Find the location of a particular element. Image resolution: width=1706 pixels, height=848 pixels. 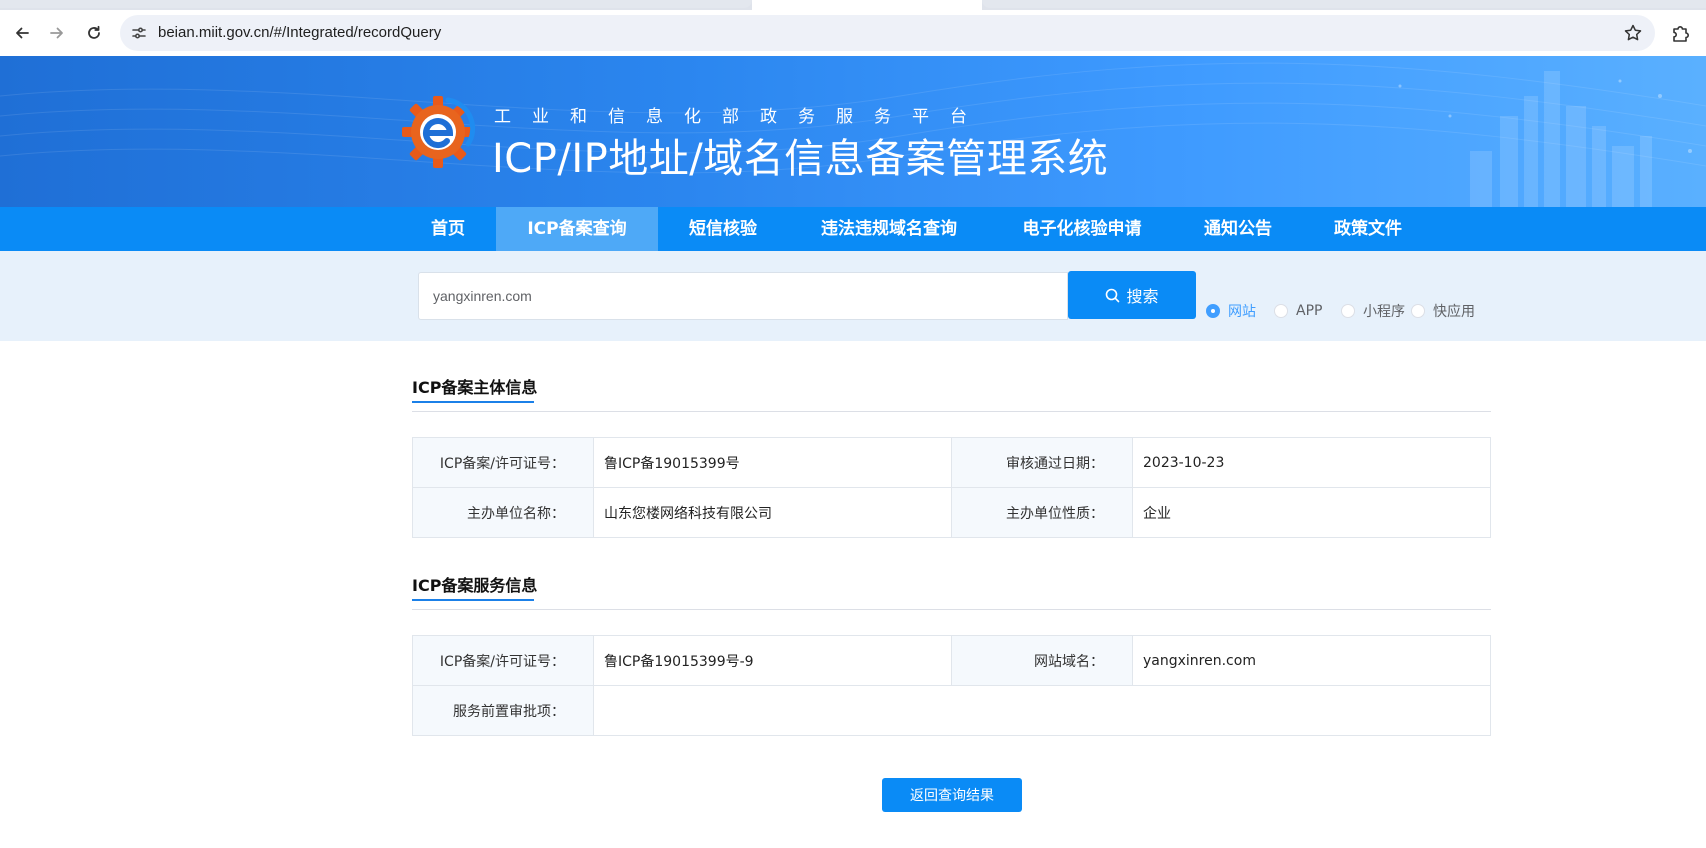

table-row: 服务前置审批项： is located at coordinates (951, 710).